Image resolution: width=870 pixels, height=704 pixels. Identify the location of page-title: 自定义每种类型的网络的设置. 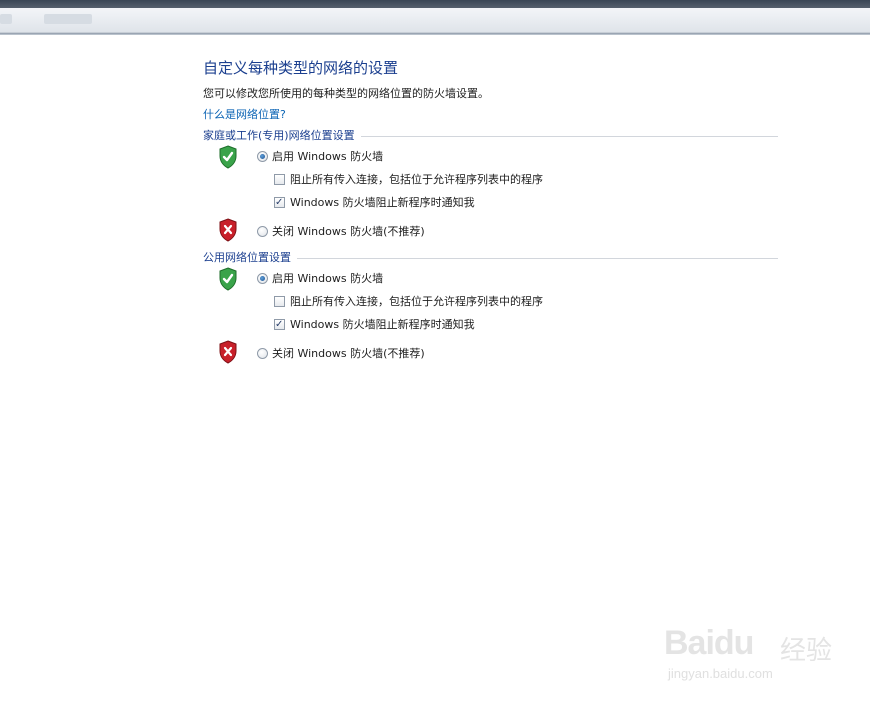
(301, 68).